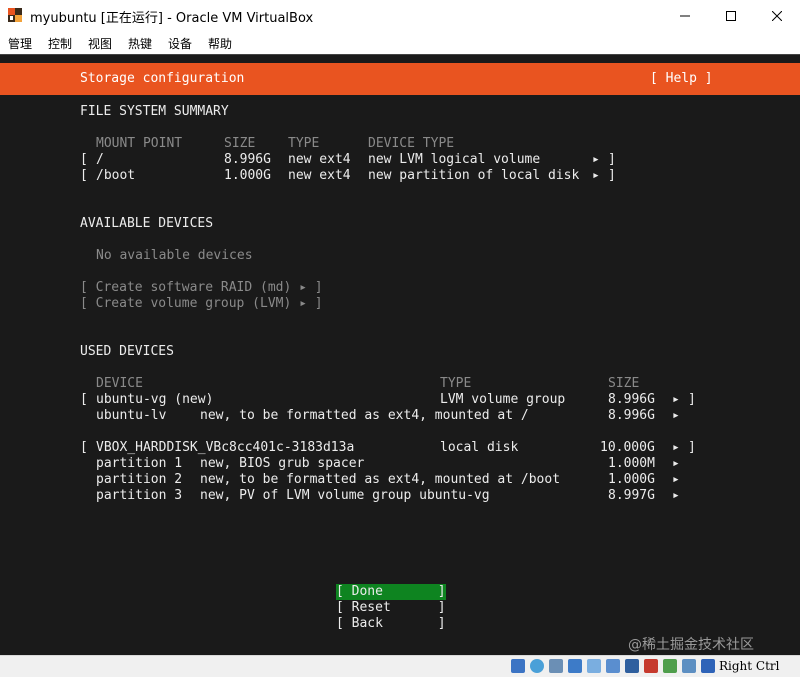 The width and height of the screenshot is (800, 677). What do you see at coordinates (708, 666) in the screenshot?
I see `keyboard-down-icon` at bounding box center [708, 666].